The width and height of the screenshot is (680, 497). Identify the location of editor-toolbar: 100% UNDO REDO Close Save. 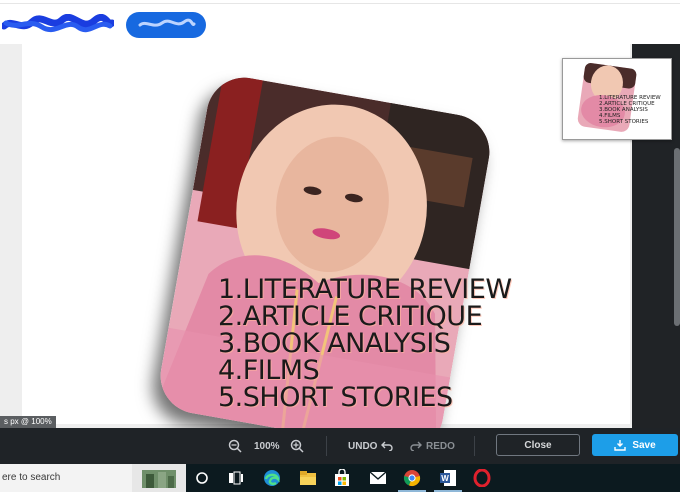
(340, 446).